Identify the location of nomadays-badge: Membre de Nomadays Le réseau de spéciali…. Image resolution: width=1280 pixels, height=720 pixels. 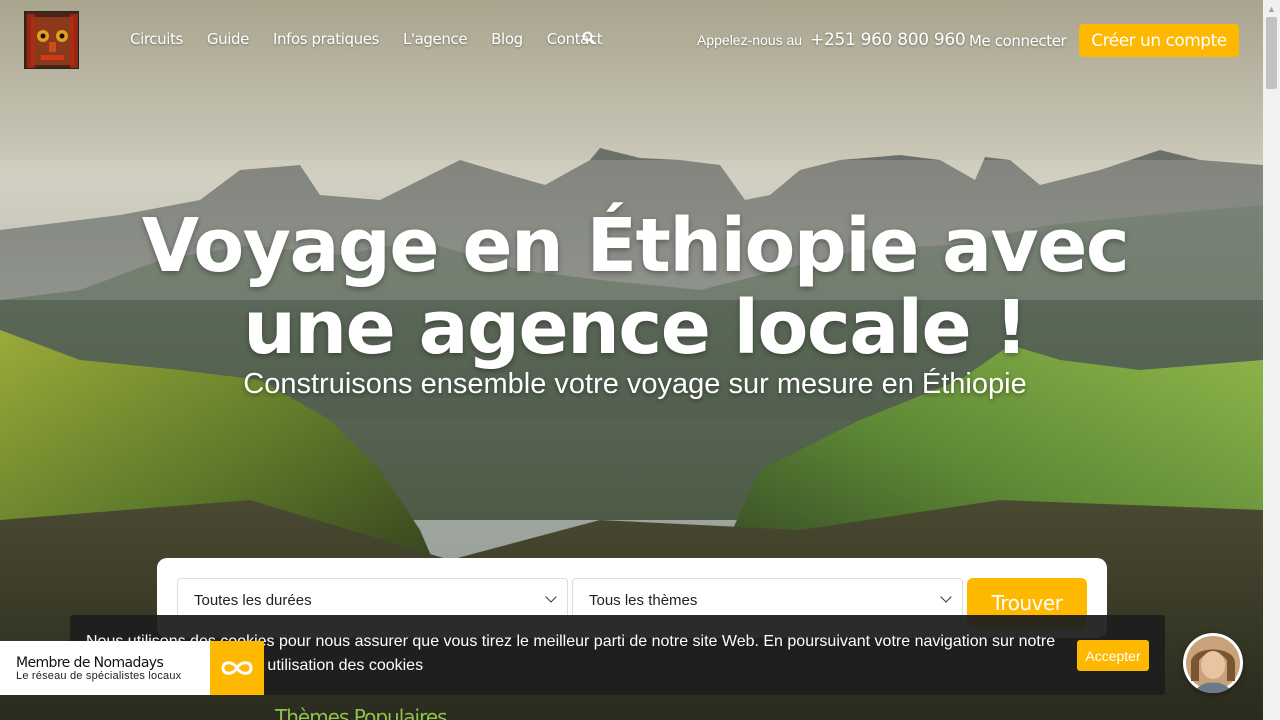
(105, 668).